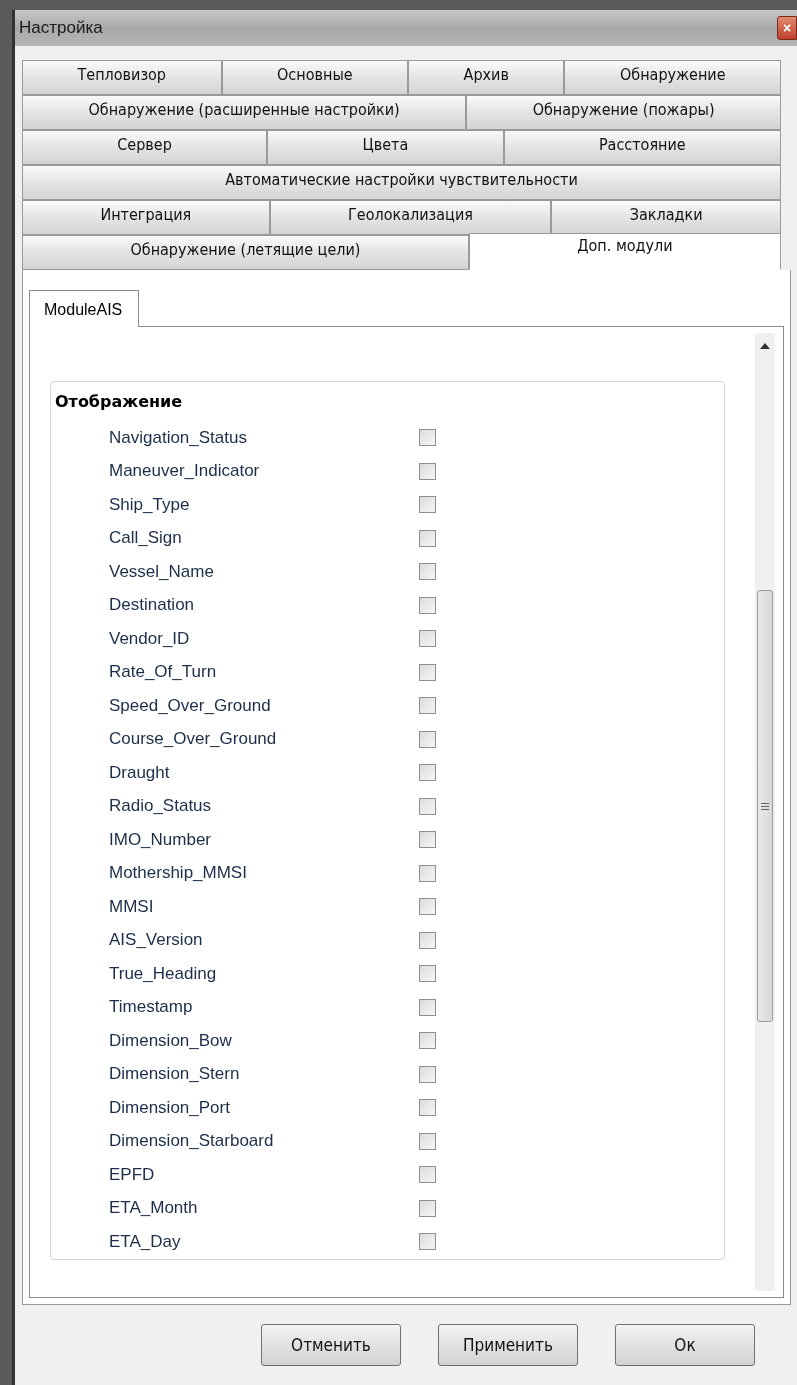  I want to click on group-title: Отображение, so click(119, 401).